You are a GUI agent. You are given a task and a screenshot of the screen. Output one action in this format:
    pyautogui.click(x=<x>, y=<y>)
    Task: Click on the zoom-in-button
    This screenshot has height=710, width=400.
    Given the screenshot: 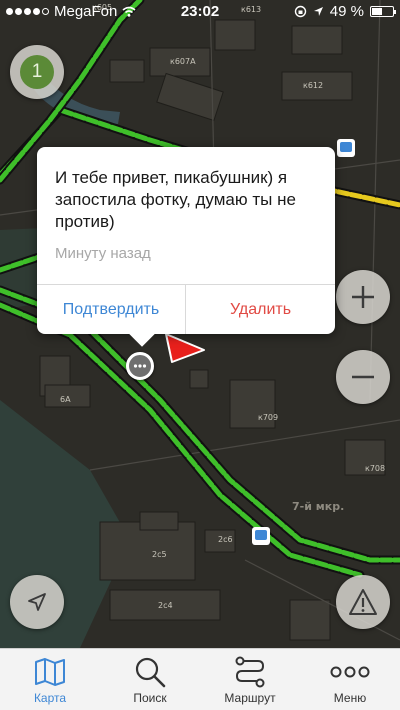 What is the action you would take?
    pyautogui.click(x=363, y=297)
    